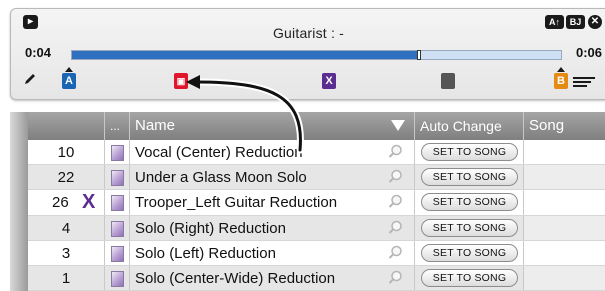 The height and width of the screenshot is (291, 605). Describe the element at coordinates (308, 33) in the screenshot. I see `player-title: Guitarist : -` at that location.